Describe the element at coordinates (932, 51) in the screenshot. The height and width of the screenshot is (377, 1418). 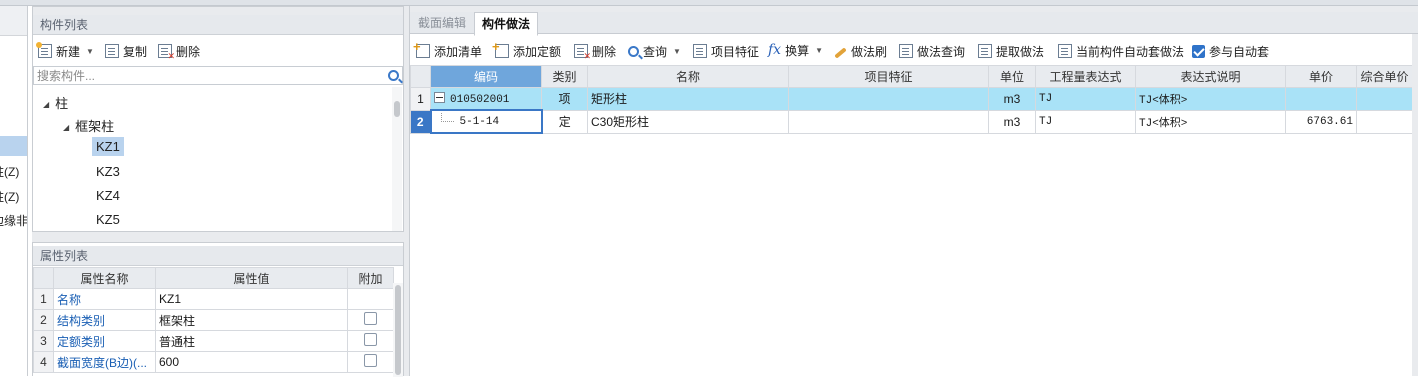
I see `method-query-button: 做法查询` at that location.